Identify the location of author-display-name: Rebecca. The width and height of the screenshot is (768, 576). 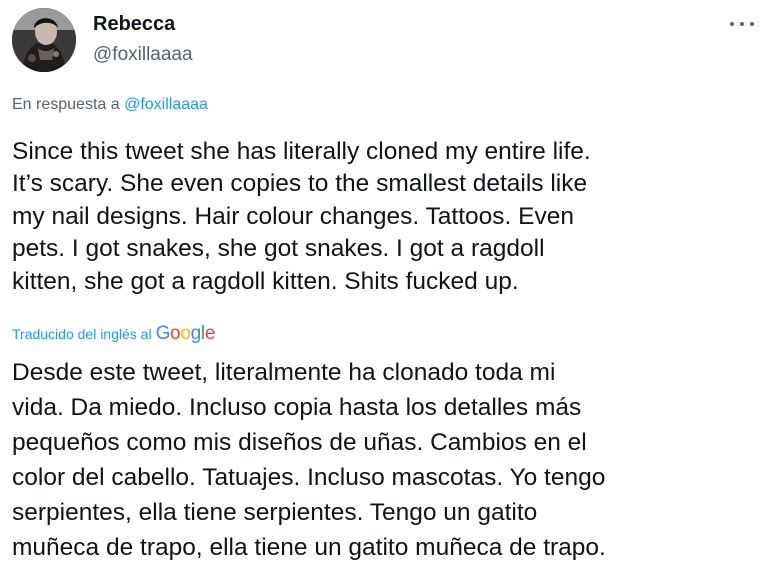
(134, 24).